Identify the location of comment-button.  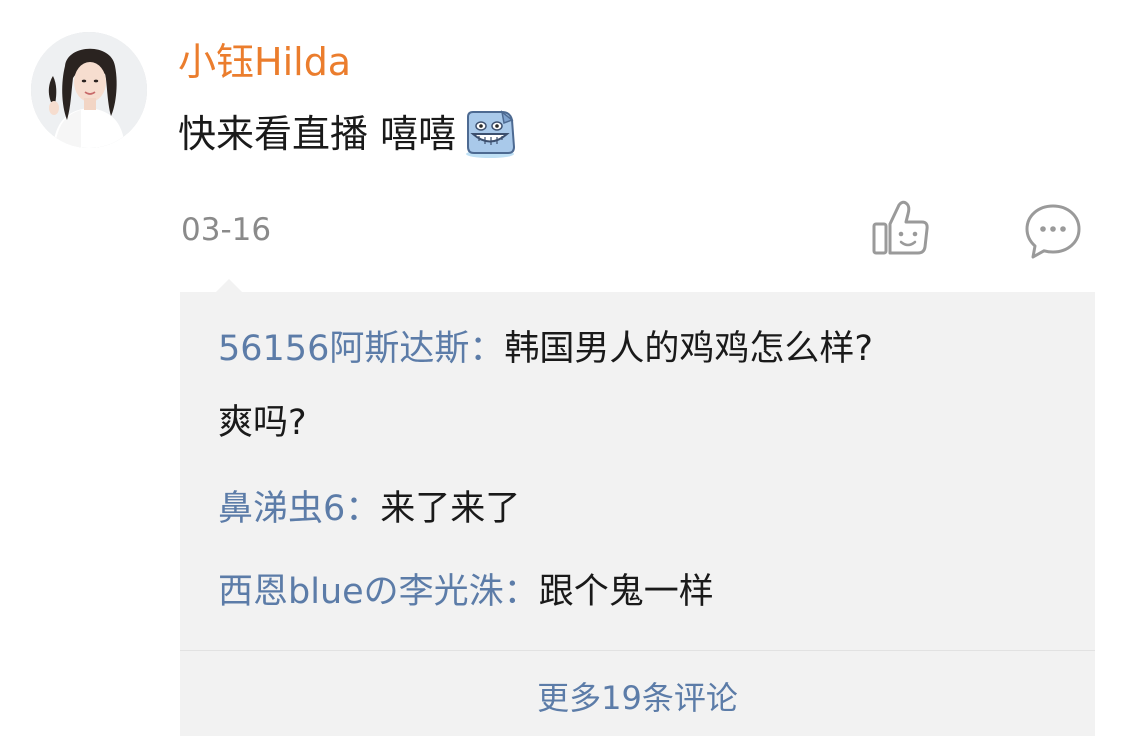
(1053, 231).